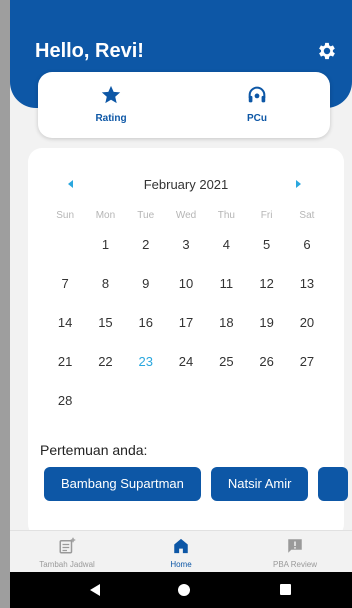 Image resolution: width=352 pixels, height=608 pixels. I want to click on empty-day-cell, so click(65, 249).